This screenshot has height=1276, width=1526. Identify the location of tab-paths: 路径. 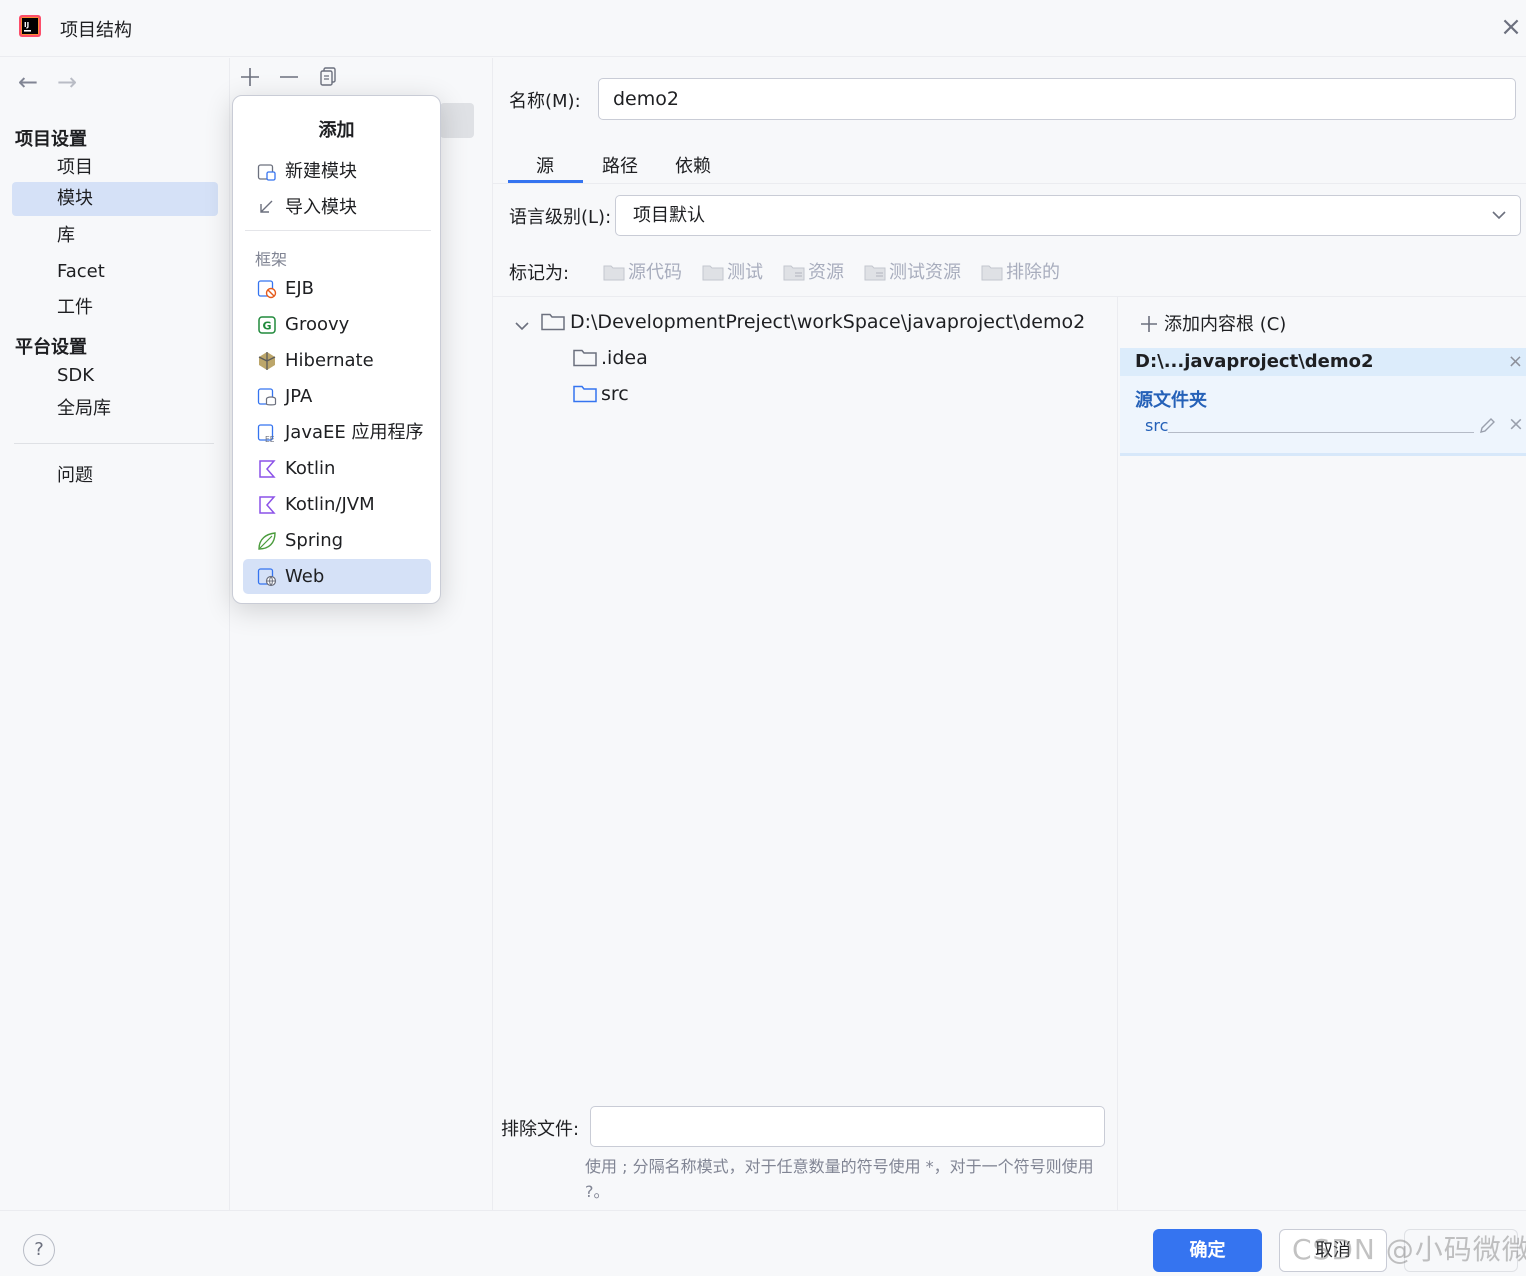
(620, 165).